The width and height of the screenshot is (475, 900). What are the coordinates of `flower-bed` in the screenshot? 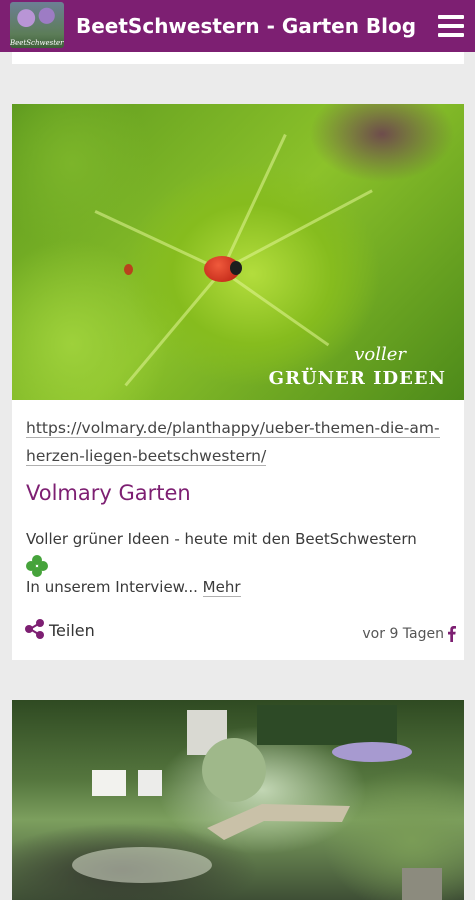 It's located at (372, 752).